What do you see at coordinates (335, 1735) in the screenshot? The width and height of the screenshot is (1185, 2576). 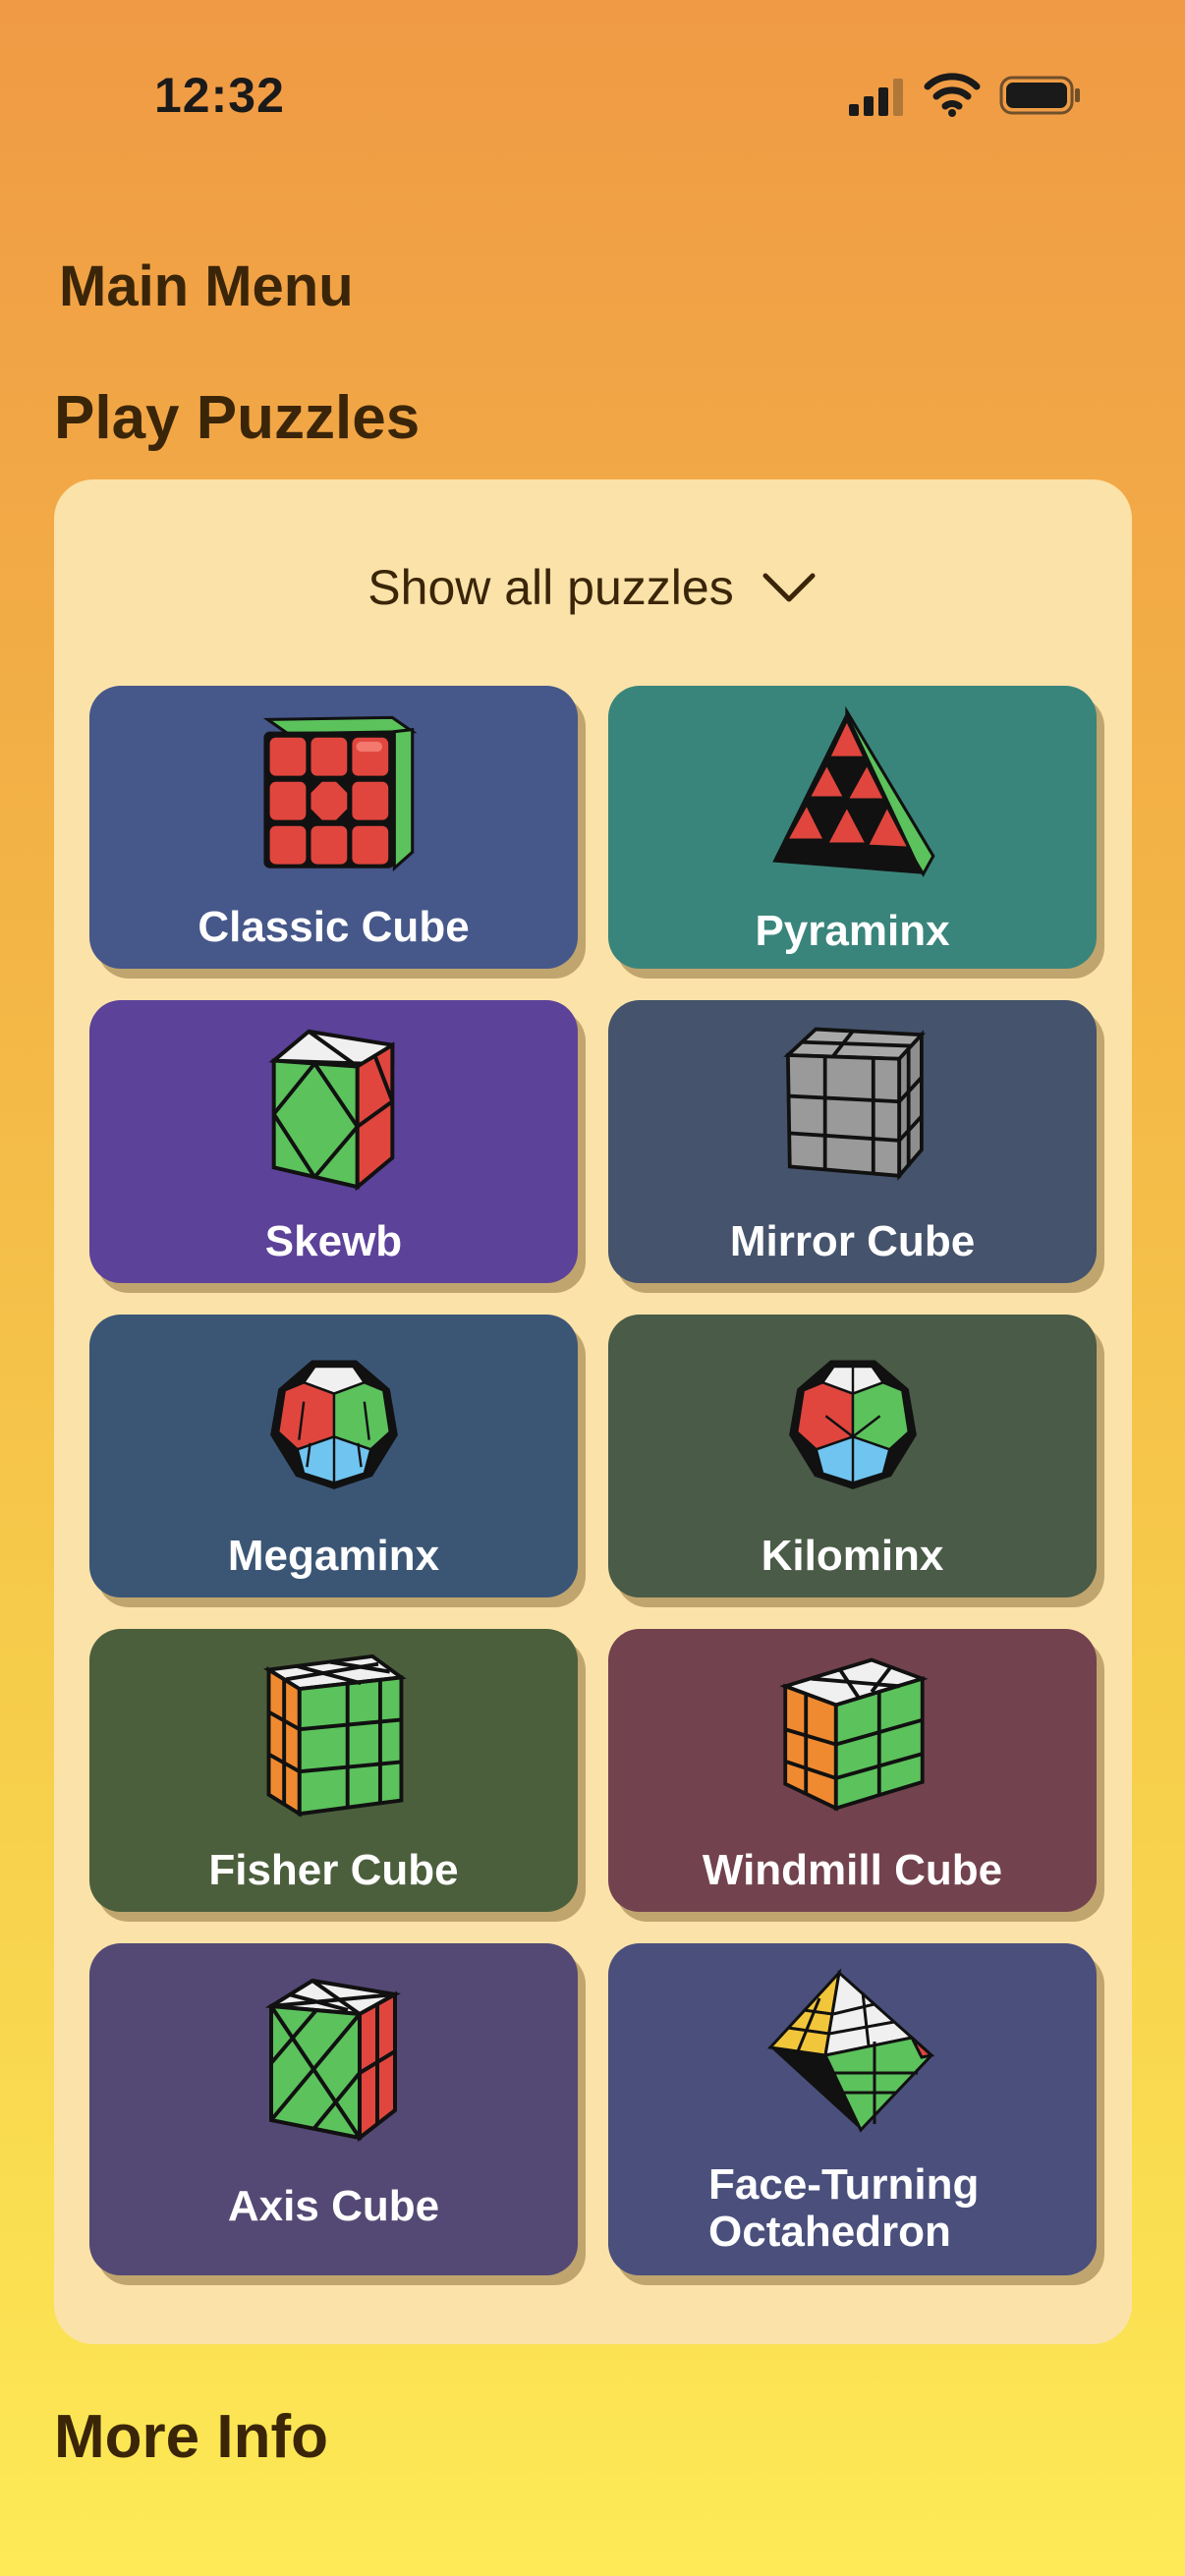 I see `fisher-cube-icon` at bounding box center [335, 1735].